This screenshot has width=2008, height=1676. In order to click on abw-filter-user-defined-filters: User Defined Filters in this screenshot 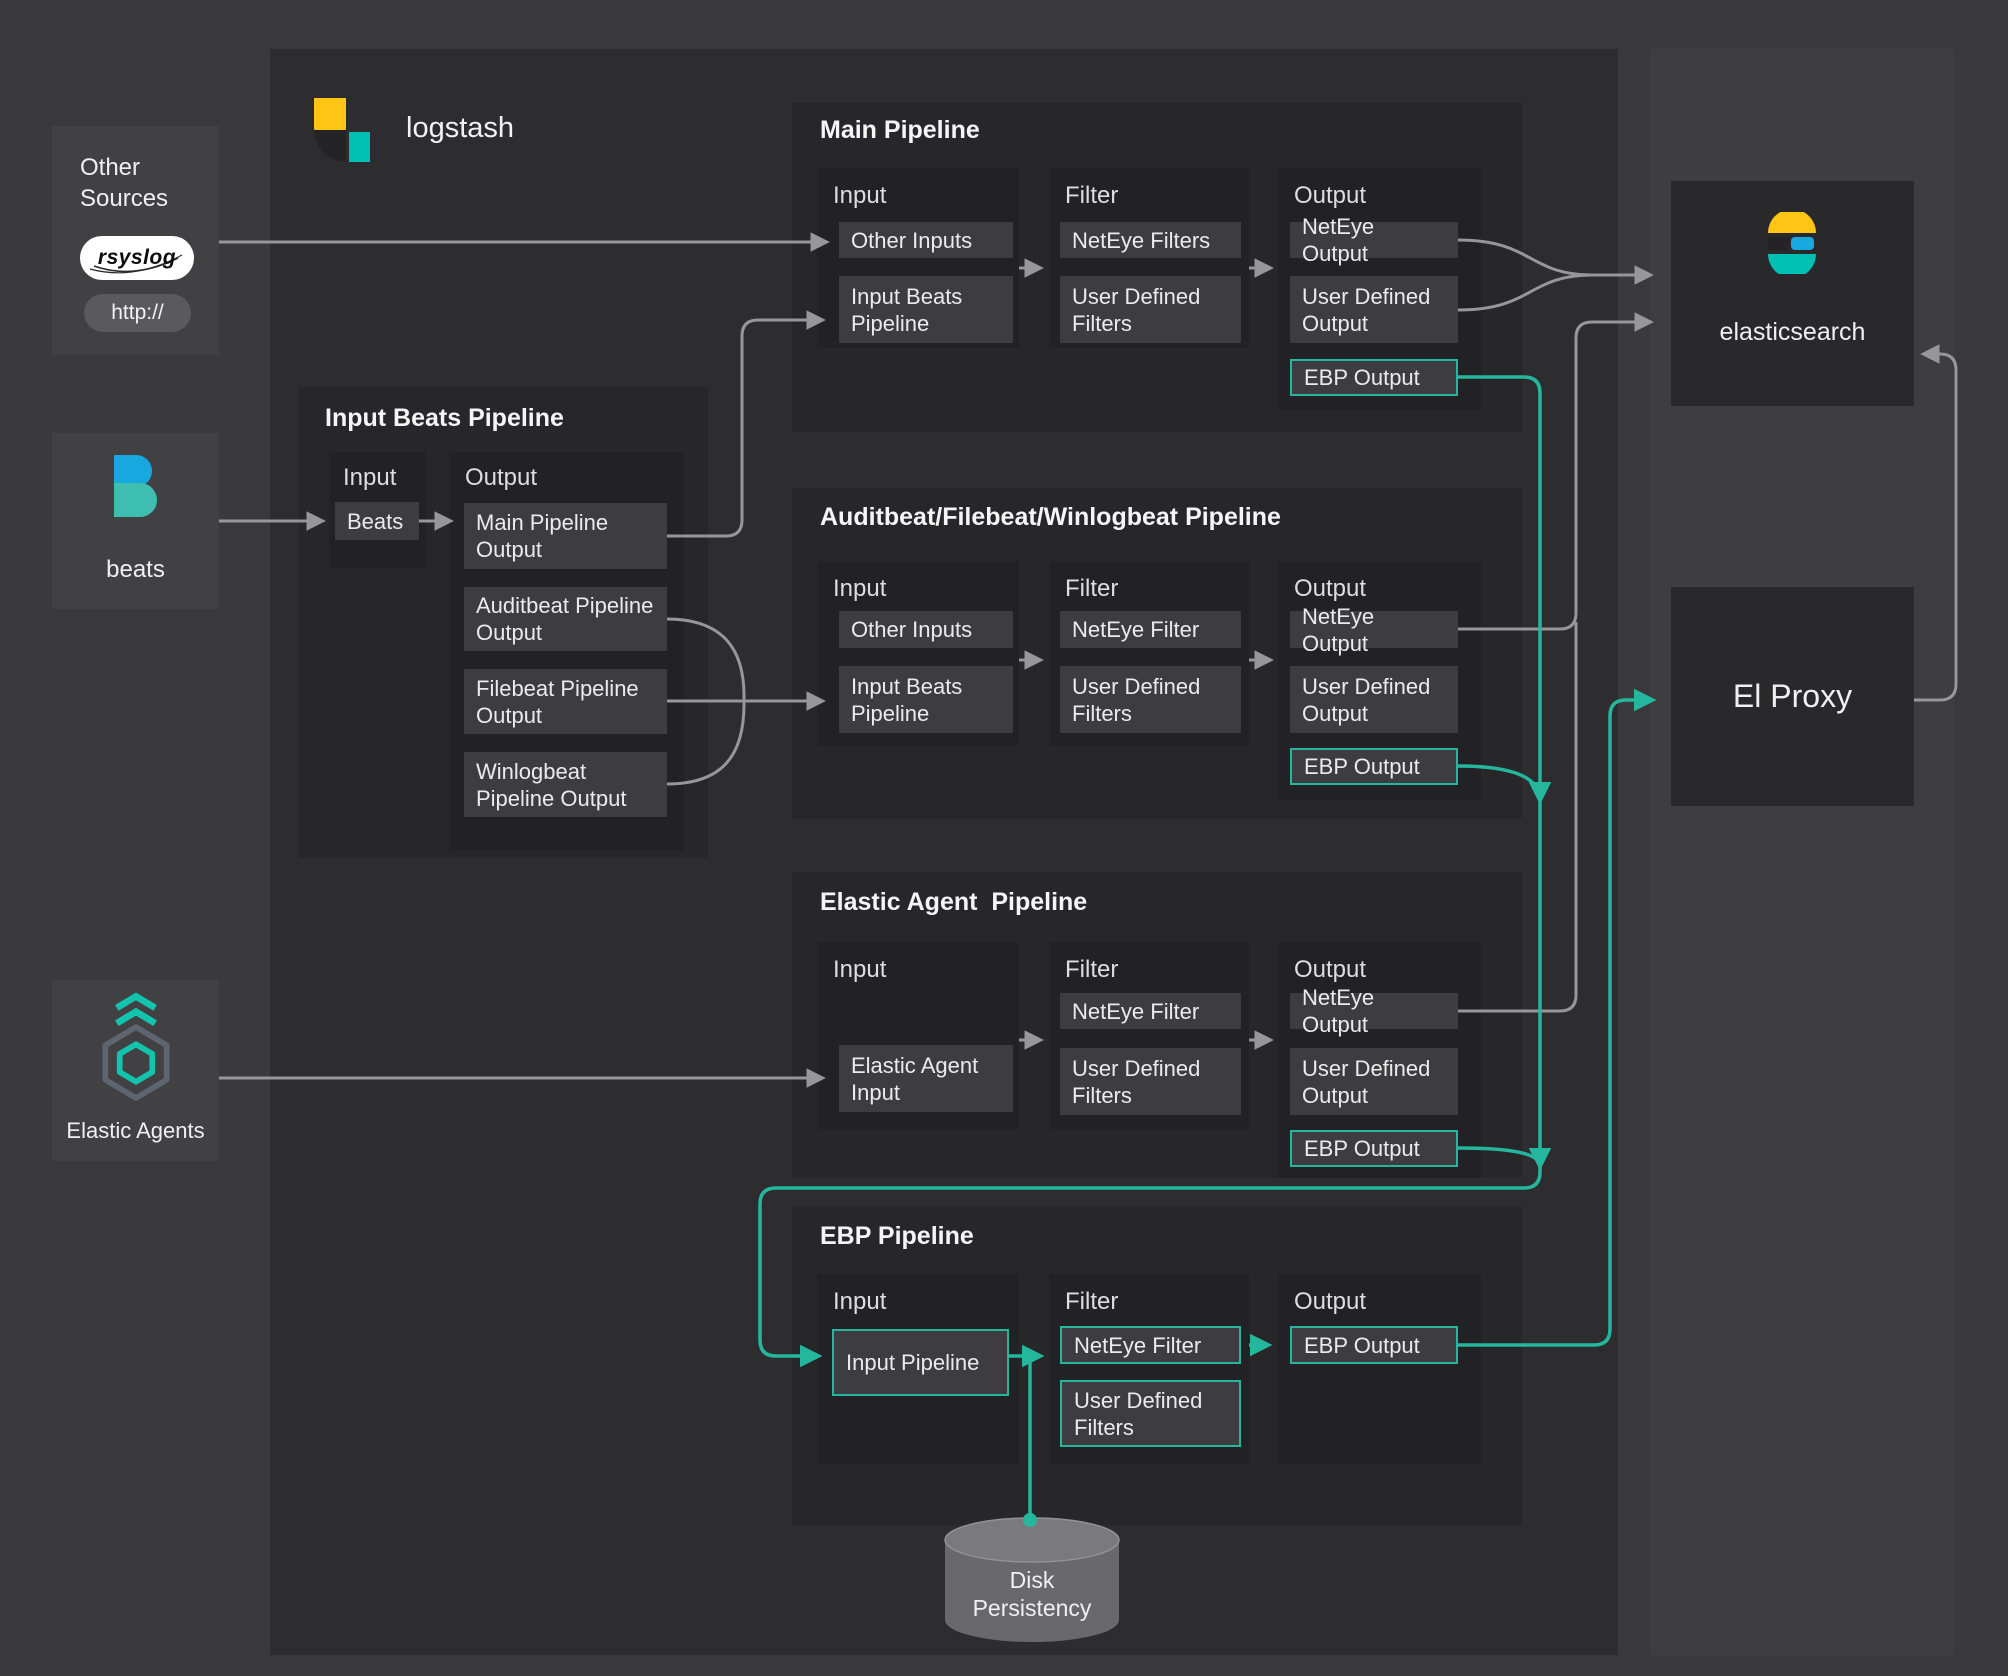, I will do `click(1150, 699)`.